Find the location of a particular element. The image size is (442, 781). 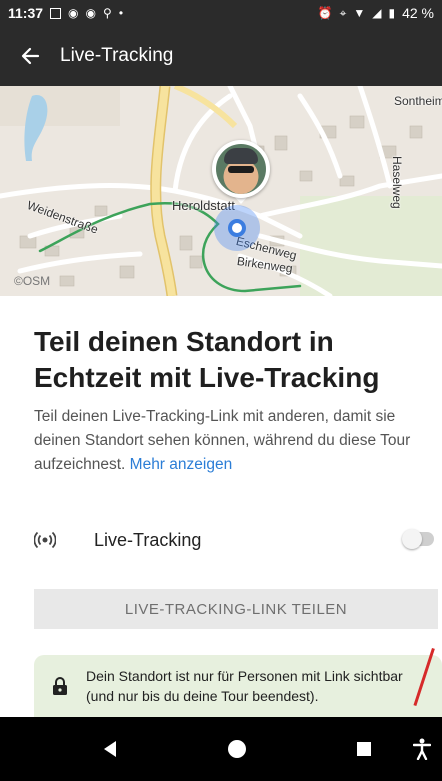

glasses-shape is located at coordinates (241, 169).